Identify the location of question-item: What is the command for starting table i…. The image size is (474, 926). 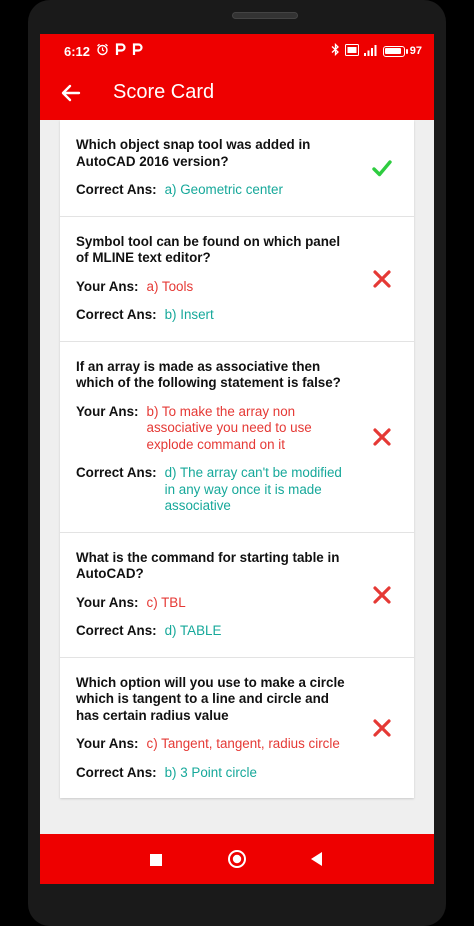
(237, 595).